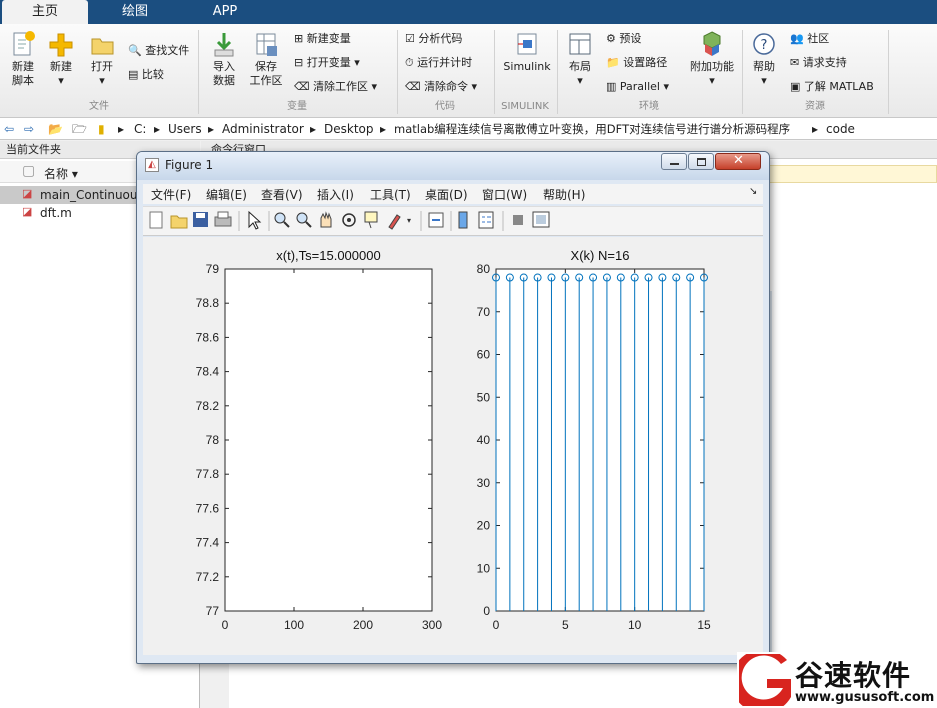  What do you see at coordinates (527, 52) in the screenshot?
I see `simulink-button: Simulink` at bounding box center [527, 52].